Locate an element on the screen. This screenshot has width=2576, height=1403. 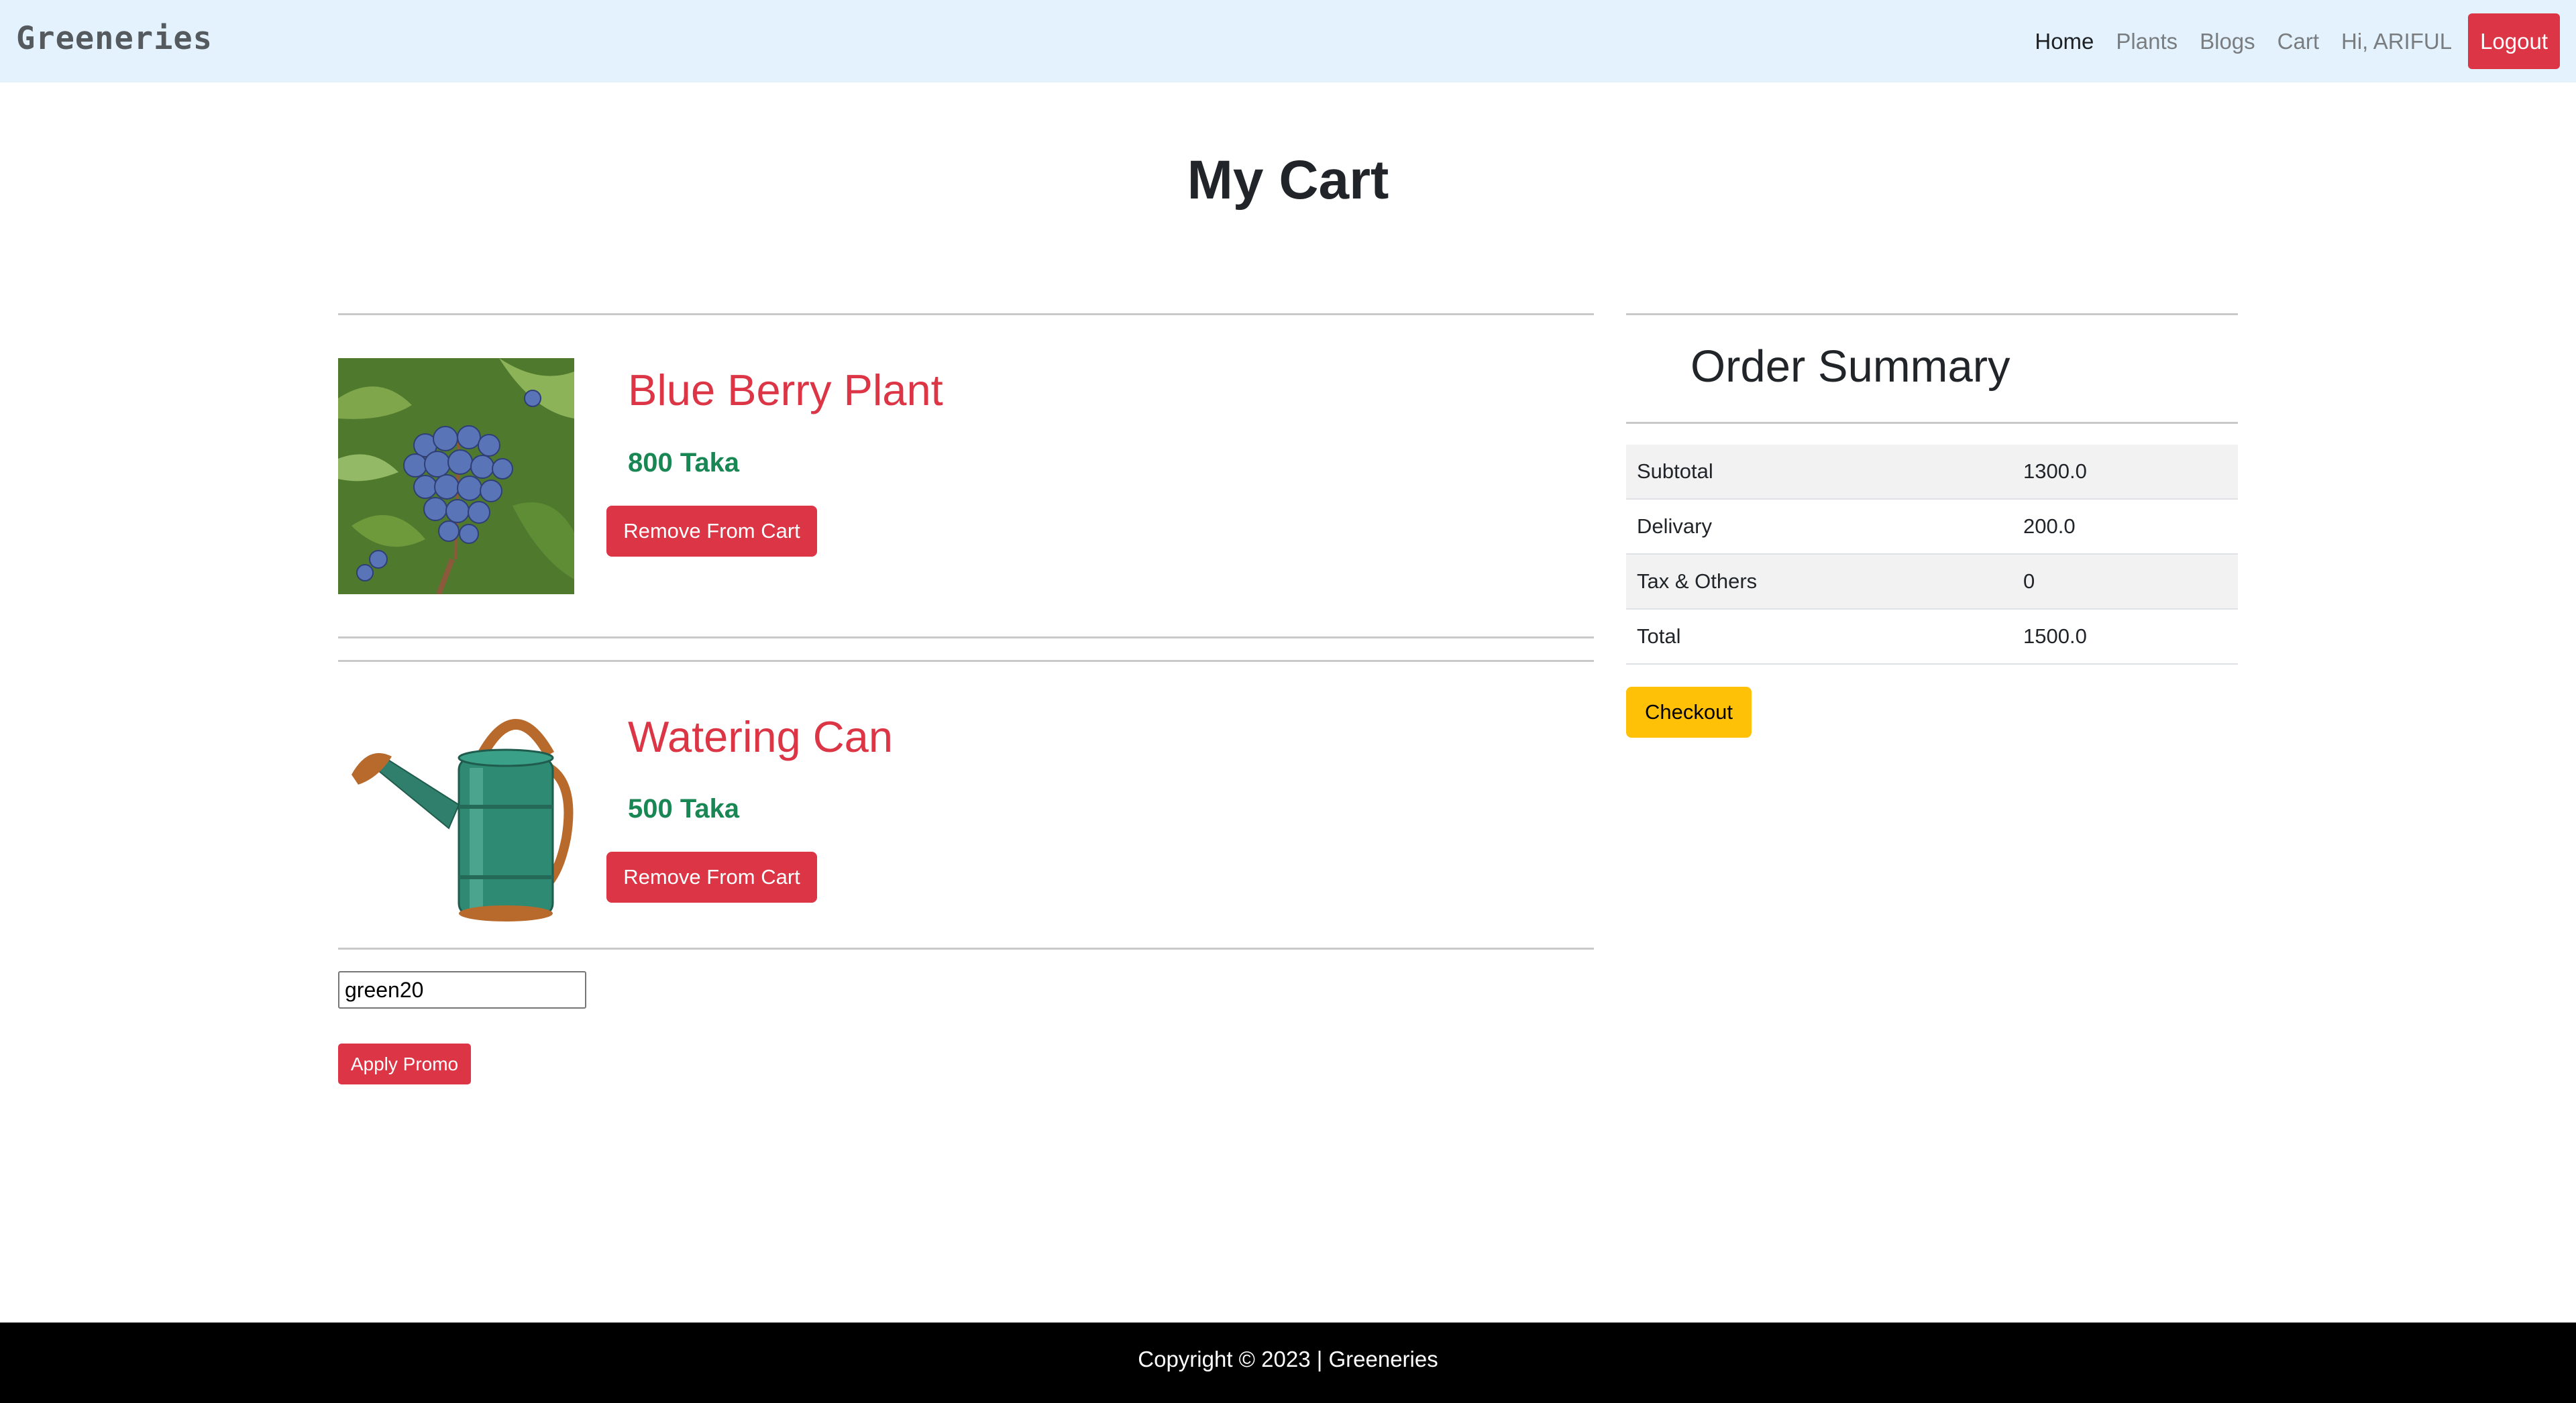
nav-link-cart: Cart is located at coordinates (2298, 42).